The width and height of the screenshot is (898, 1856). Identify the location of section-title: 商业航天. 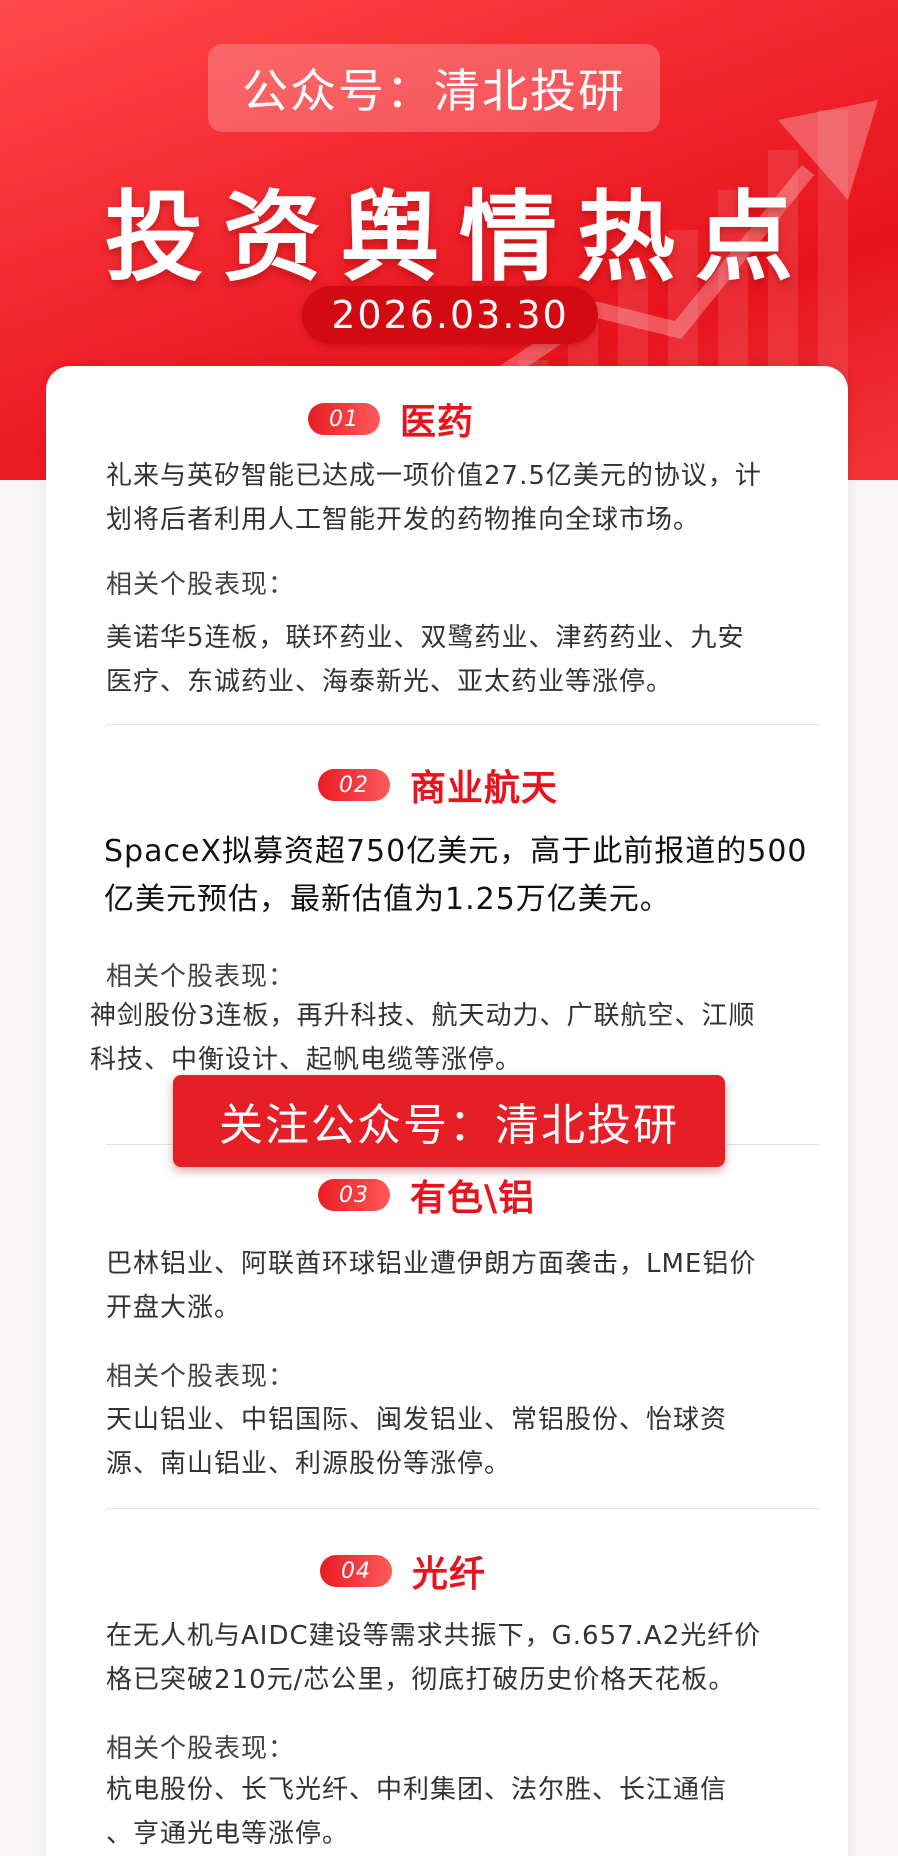
(484, 788).